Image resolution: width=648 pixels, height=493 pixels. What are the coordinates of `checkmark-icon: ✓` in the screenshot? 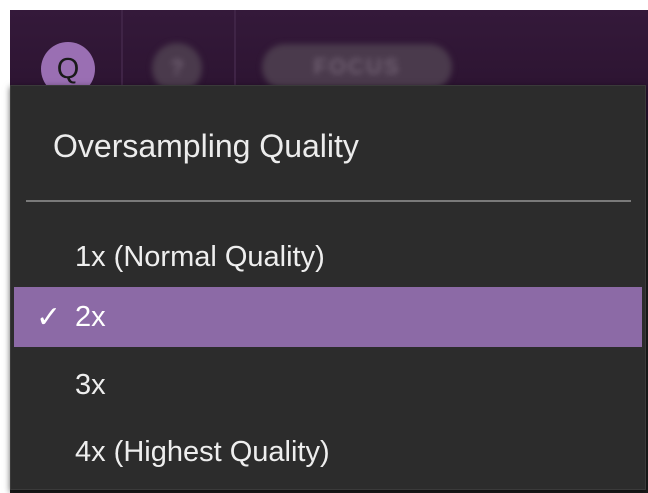 It's located at (49, 317).